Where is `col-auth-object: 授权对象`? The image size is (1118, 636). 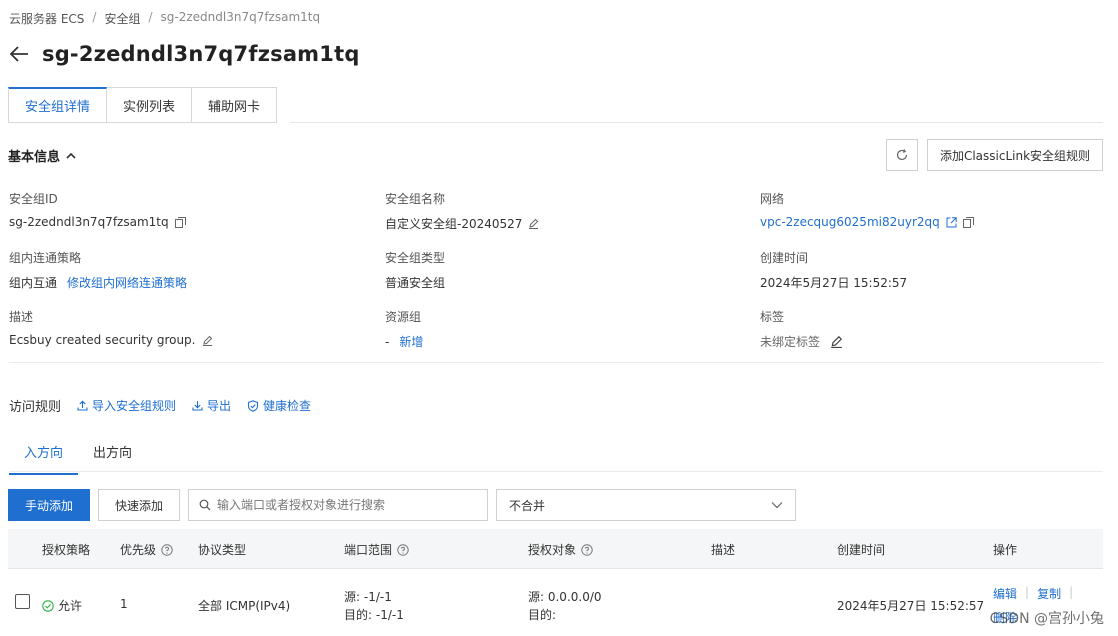 col-auth-object: 授权对象 is located at coordinates (560, 549).